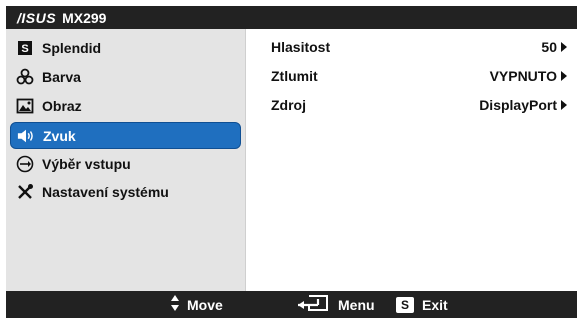  Describe the element at coordinates (205, 304) in the screenshot. I see `move-label: Move` at that location.